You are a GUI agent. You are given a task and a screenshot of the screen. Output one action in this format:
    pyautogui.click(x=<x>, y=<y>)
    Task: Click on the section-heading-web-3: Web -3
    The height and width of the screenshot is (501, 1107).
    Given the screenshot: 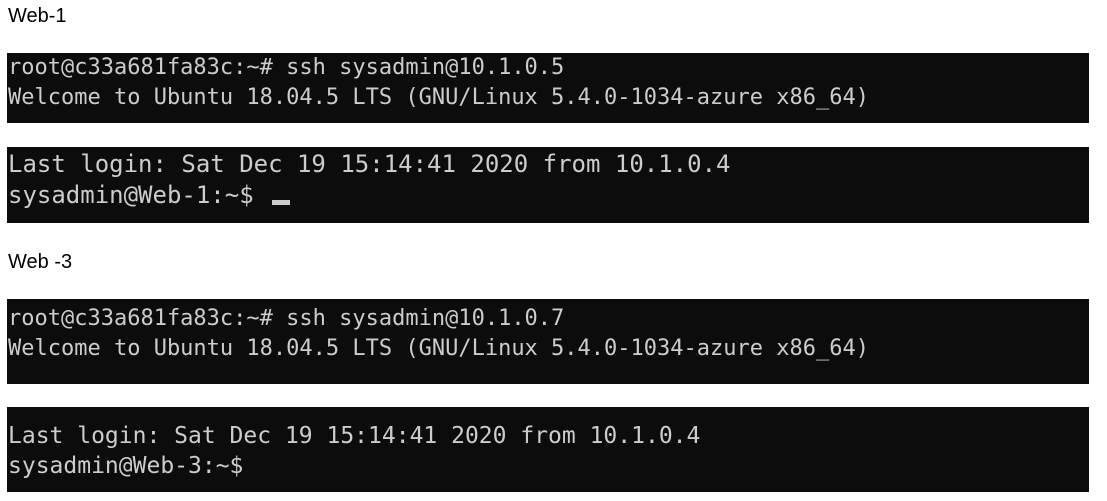 What is the action you would take?
    pyautogui.click(x=40, y=262)
    